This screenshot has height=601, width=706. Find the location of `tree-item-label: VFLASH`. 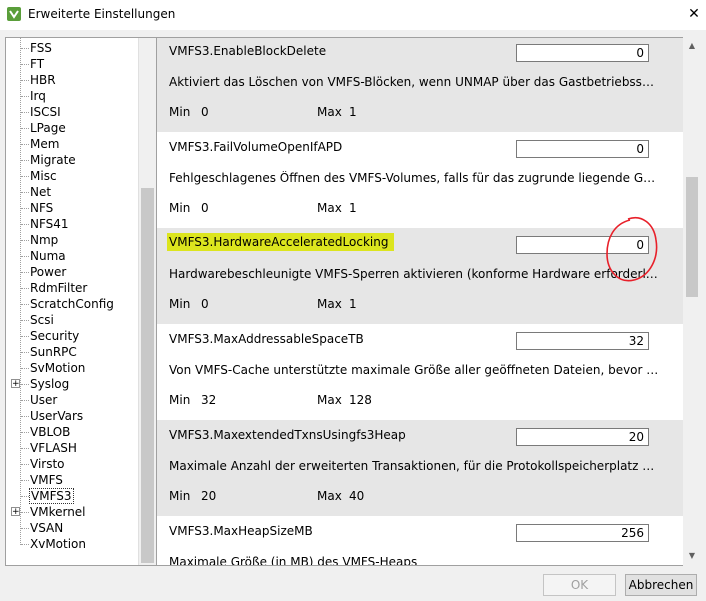

tree-item-label: VFLASH is located at coordinates (53, 448).